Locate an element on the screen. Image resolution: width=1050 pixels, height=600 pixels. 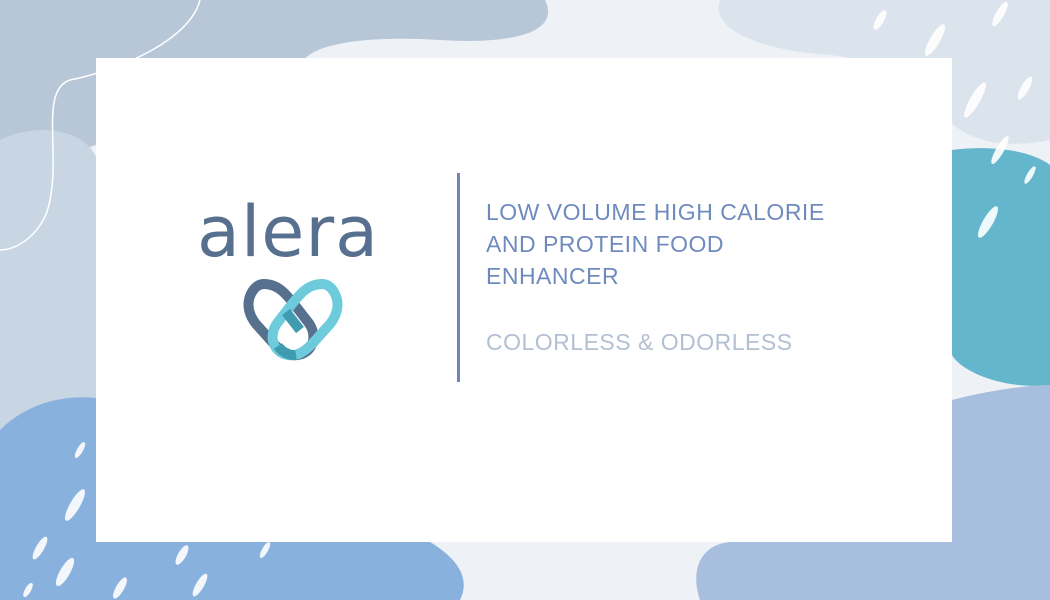
left-blob is located at coordinates (50, 283).